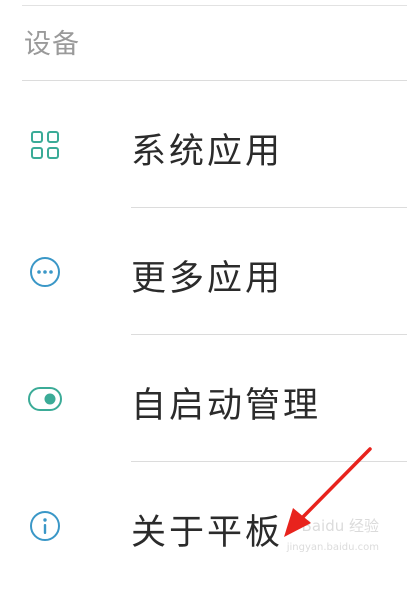 The width and height of the screenshot is (407, 589). What do you see at coordinates (207, 533) in the screenshot?
I see `menu-item-label: 关于平板` at bounding box center [207, 533].